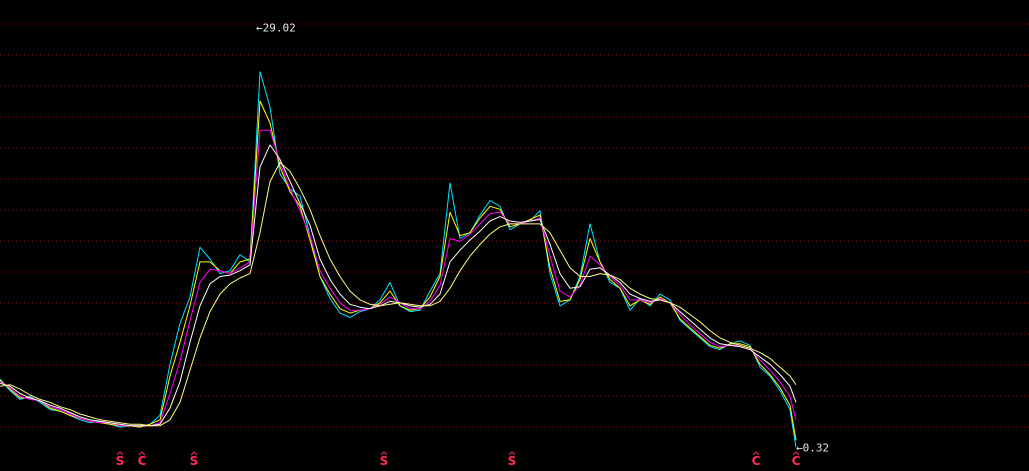 The height and width of the screenshot is (471, 1029). What do you see at coordinates (276, 28) in the screenshot?
I see `max-price-label: ←29.02` at bounding box center [276, 28].